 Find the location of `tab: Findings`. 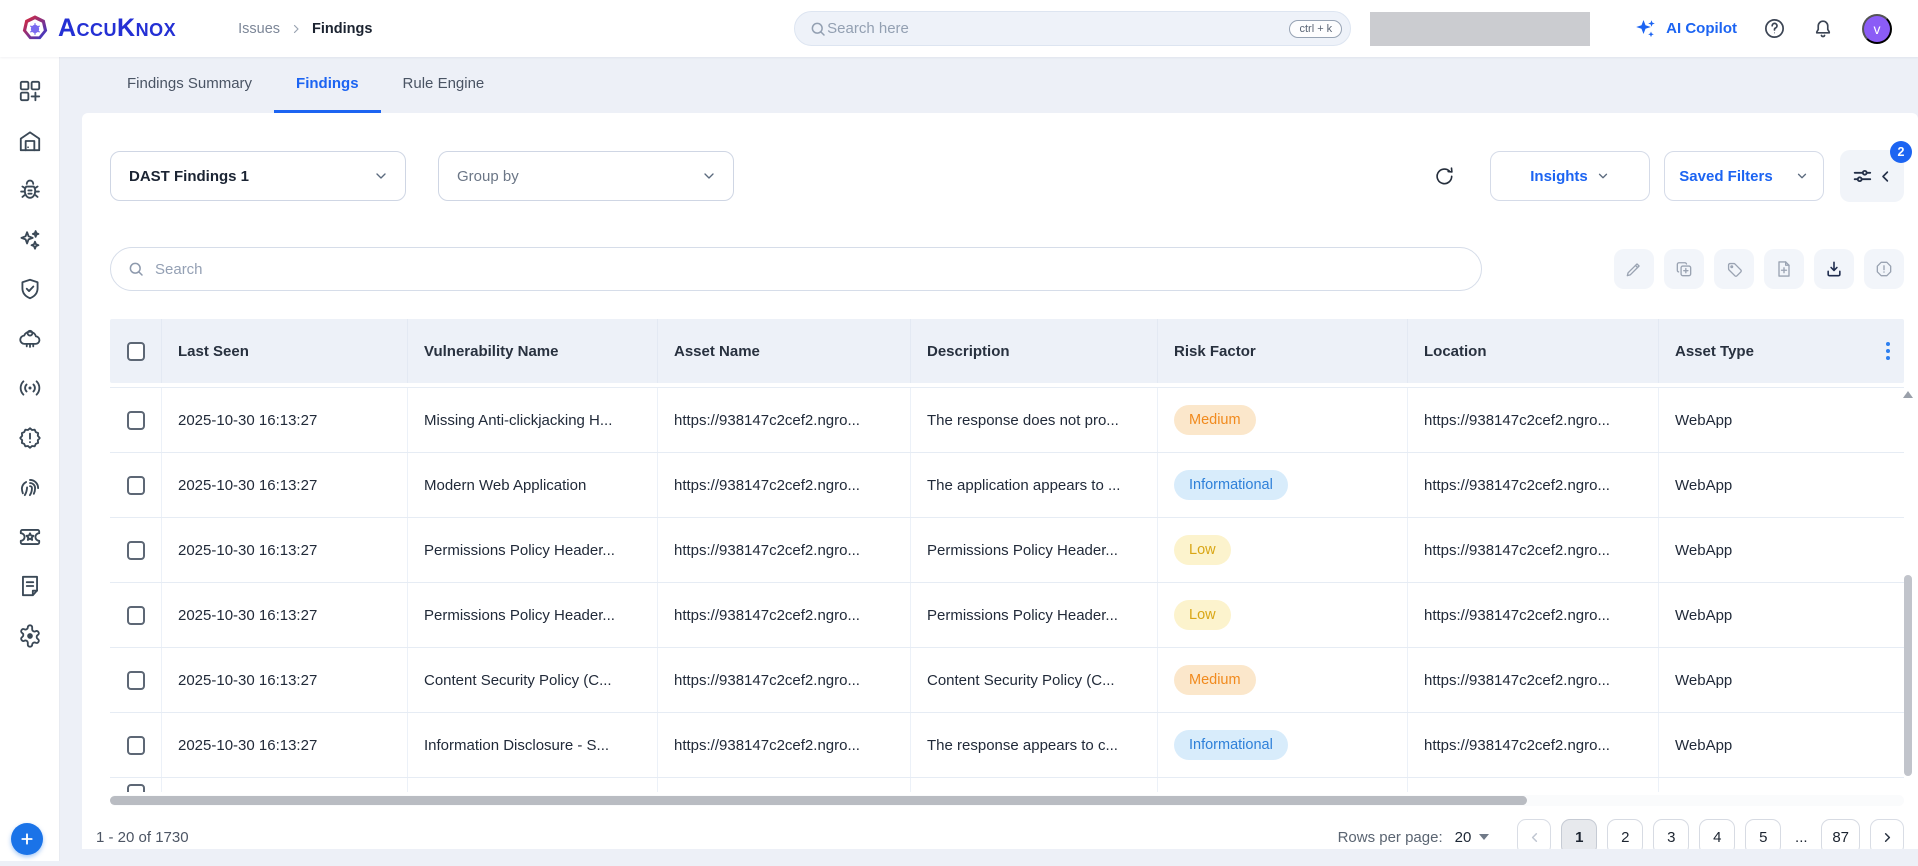

tab: Findings is located at coordinates (327, 85).